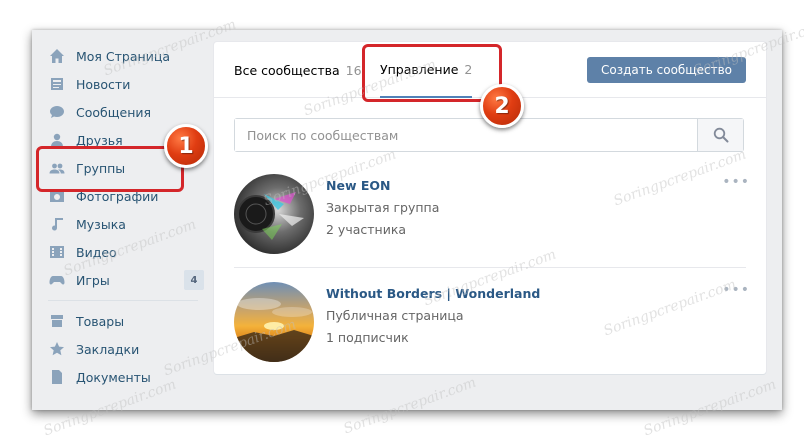 The height and width of the screenshot is (442, 804). Describe the element at coordinates (358, 185) in the screenshot. I see `group-name: New EON` at that location.